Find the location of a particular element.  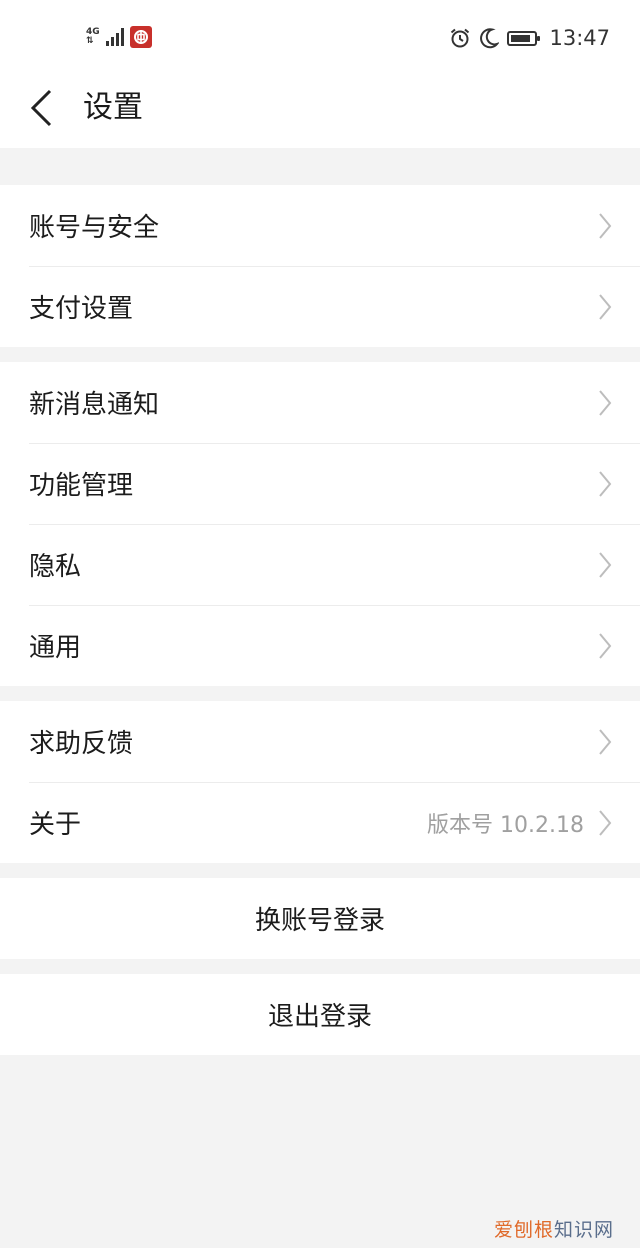

status-right: 13:47 is located at coordinates (529, 38).